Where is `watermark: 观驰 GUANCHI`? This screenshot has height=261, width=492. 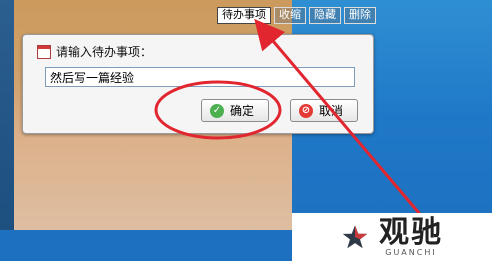
watermark: 观驰 GUANCHI is located at coordinates (392, 237).